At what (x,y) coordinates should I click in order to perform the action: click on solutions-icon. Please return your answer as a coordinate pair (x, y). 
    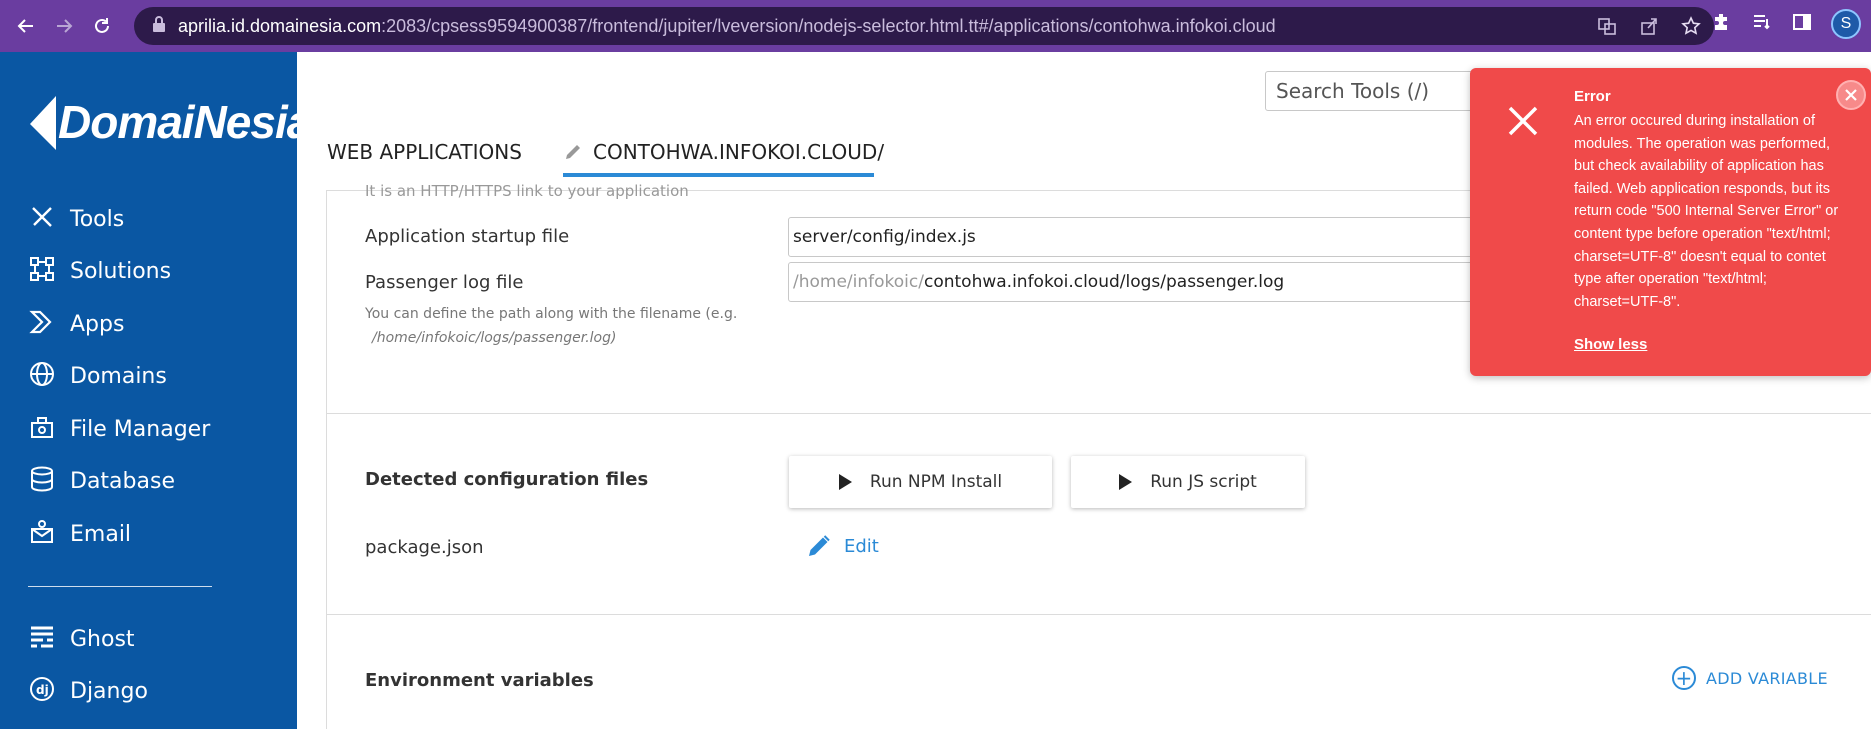
    Looking at the image, I should click on (42, 271).